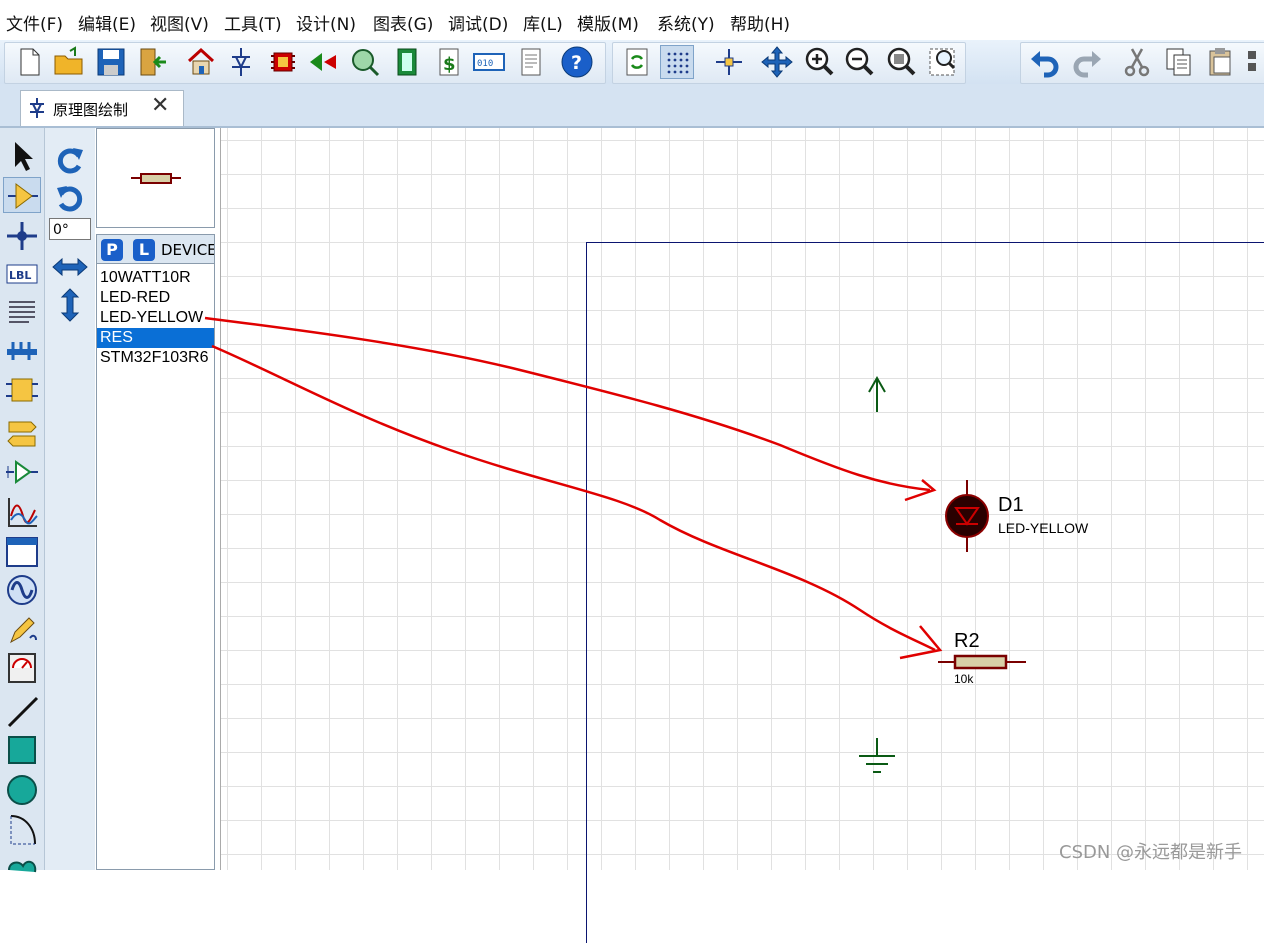 The width and height of the screenshot is (1264, 943). Describe the element at coordinates (155, 298) in the screenshot. I see `device-item-led-red: LED-RED` at that location.